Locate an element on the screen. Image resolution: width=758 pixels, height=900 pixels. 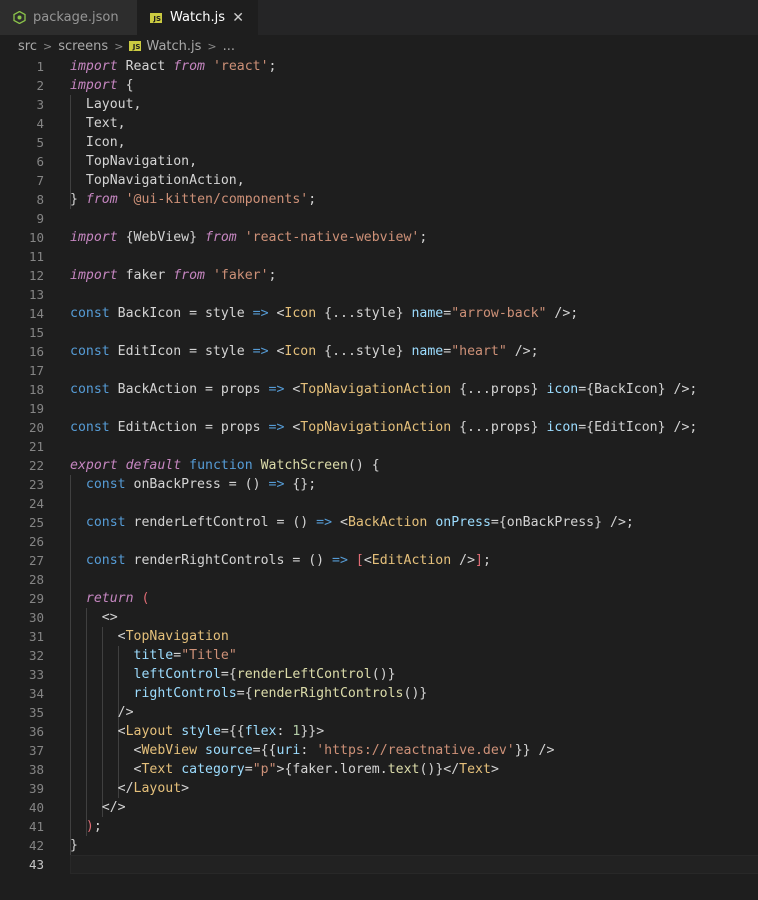
code-line: 34 rightControls={renderRightControls()} is located at coordinates (379, 693).